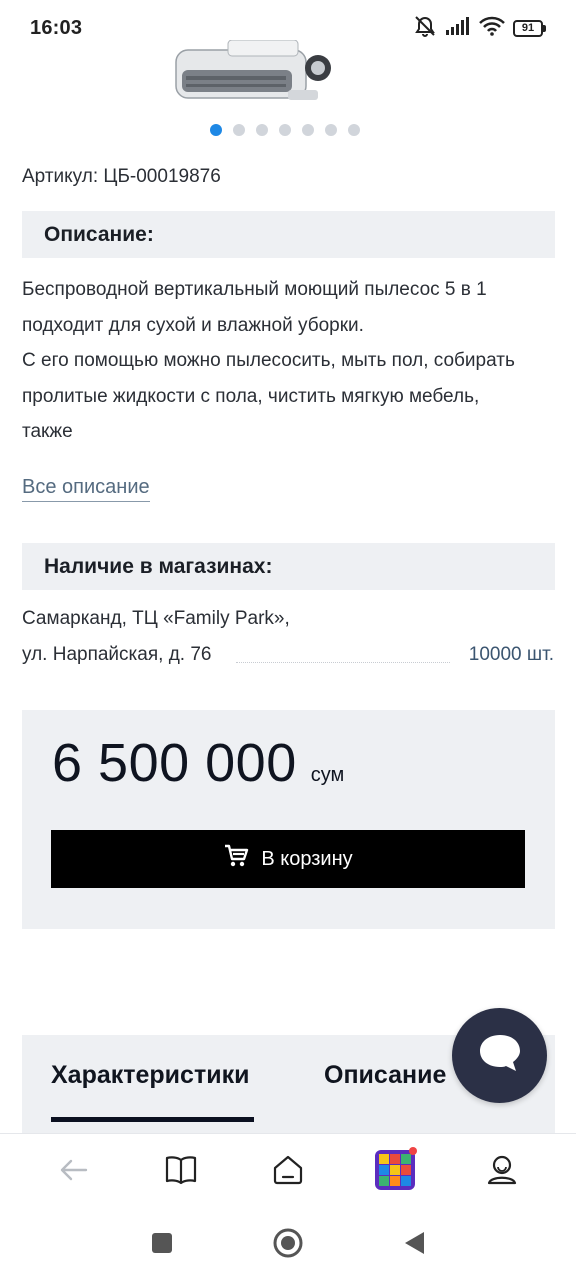 The height and width of the screenshot is (1280, 576). What do you see at coordinates (193, 325) in the screenshot?
I see `description-line: подходит для сухой и влажной уборки.` at bounding box center [193, 325].